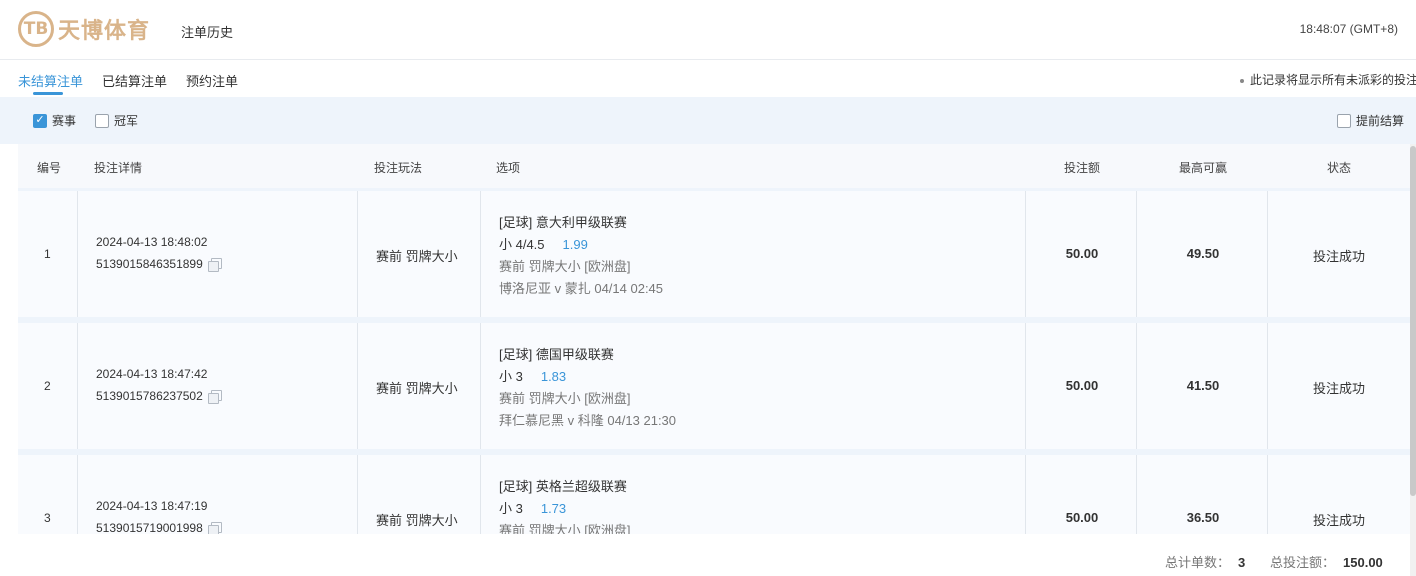  I want to click on champion-checkbox: 冠军, so click(116, 120).